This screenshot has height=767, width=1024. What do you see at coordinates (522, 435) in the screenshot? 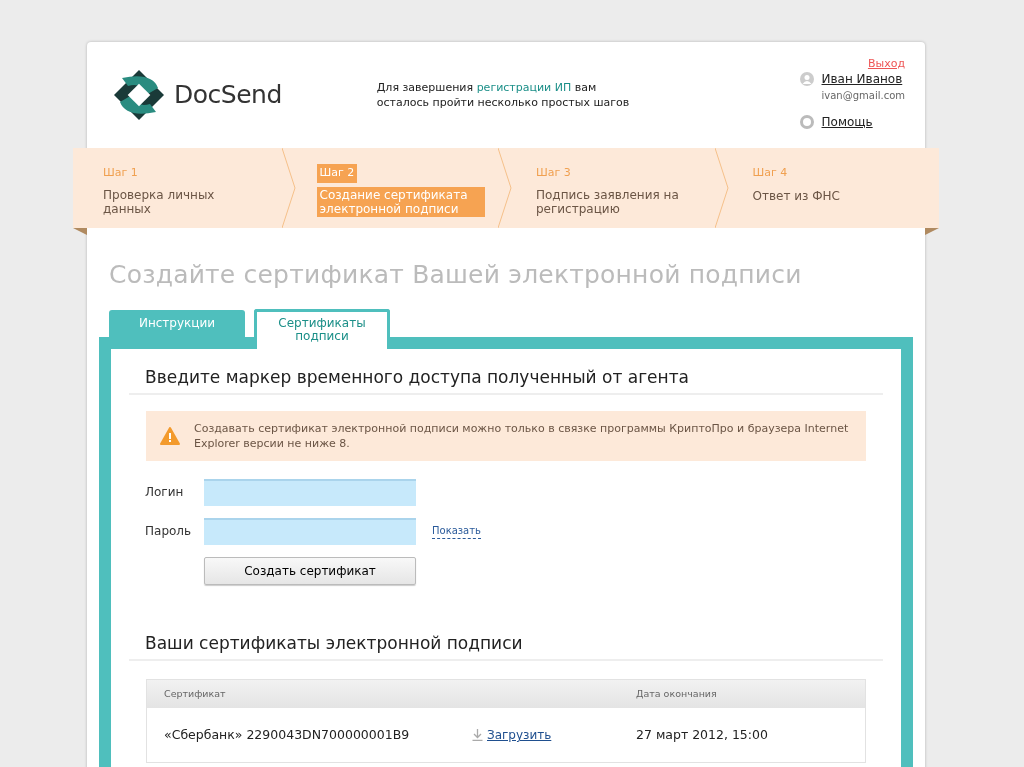
I see `warning-text: Создавать сертификат электронной подписи можно только в связке программы КриптоПро и браузера Internet Explorer версии не ниже 8.` at bounding box center [522, 435].